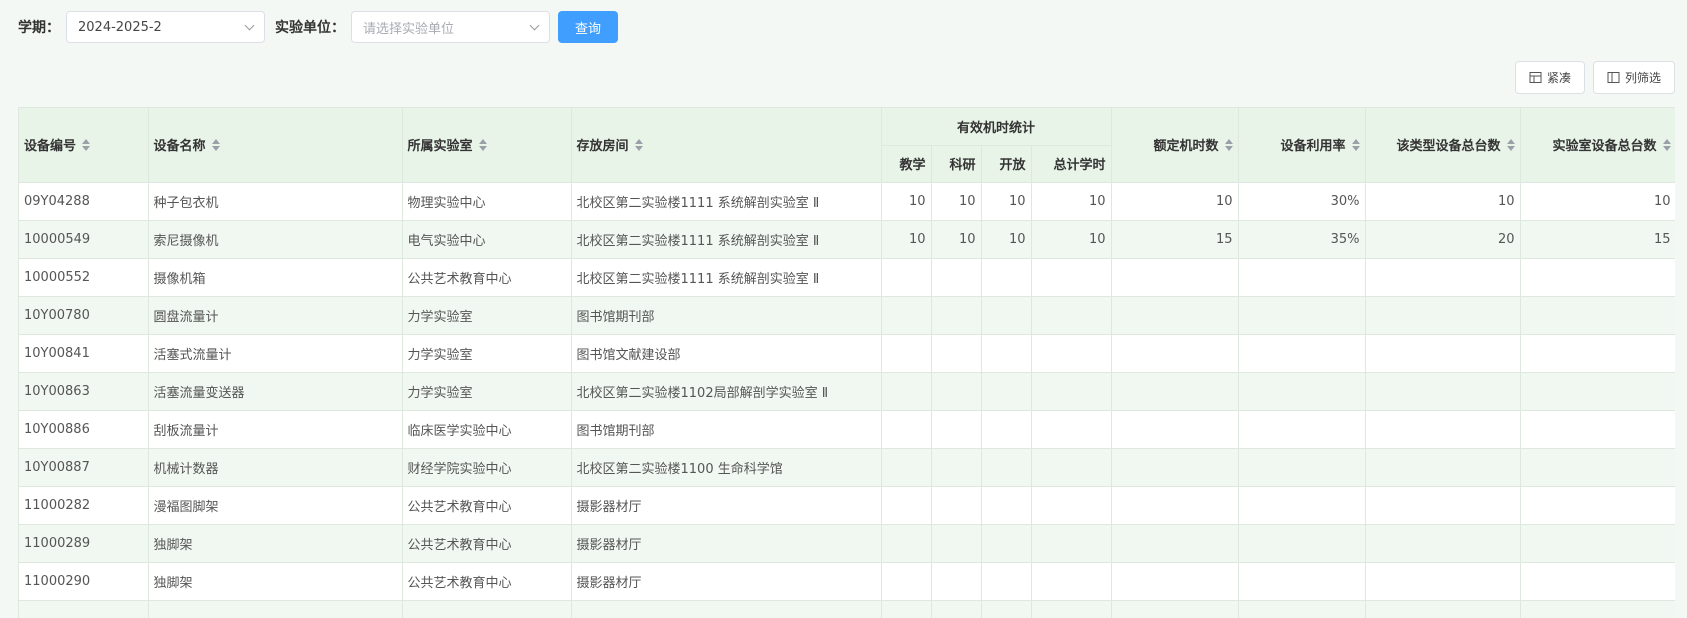  I want to click on cell-device-no: 10Y00863, so click(84, 391).